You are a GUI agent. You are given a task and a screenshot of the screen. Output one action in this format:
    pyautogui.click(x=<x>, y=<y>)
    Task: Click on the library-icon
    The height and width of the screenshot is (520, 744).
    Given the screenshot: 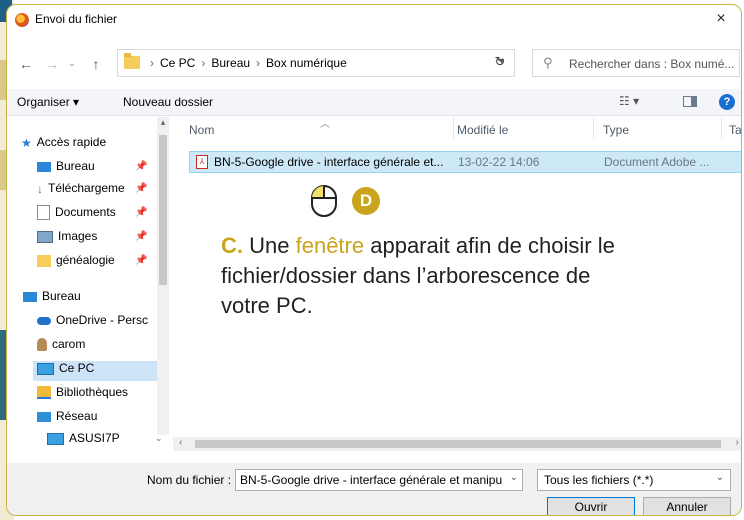 What is the action you would take?
    pyautogui.click(x=44, y=393)
    